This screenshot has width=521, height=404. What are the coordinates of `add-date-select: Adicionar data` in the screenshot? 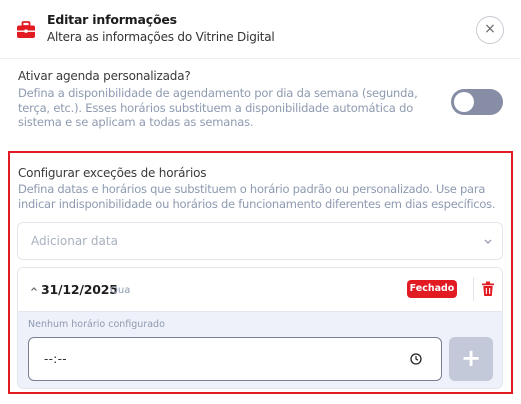 It's located at (260, 241).